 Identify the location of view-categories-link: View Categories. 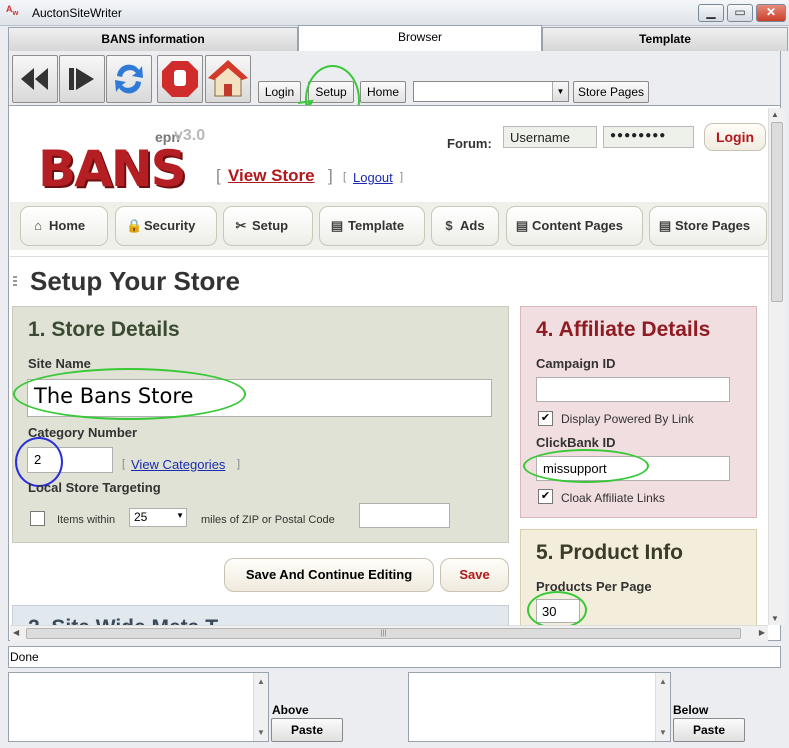
(178, 464).